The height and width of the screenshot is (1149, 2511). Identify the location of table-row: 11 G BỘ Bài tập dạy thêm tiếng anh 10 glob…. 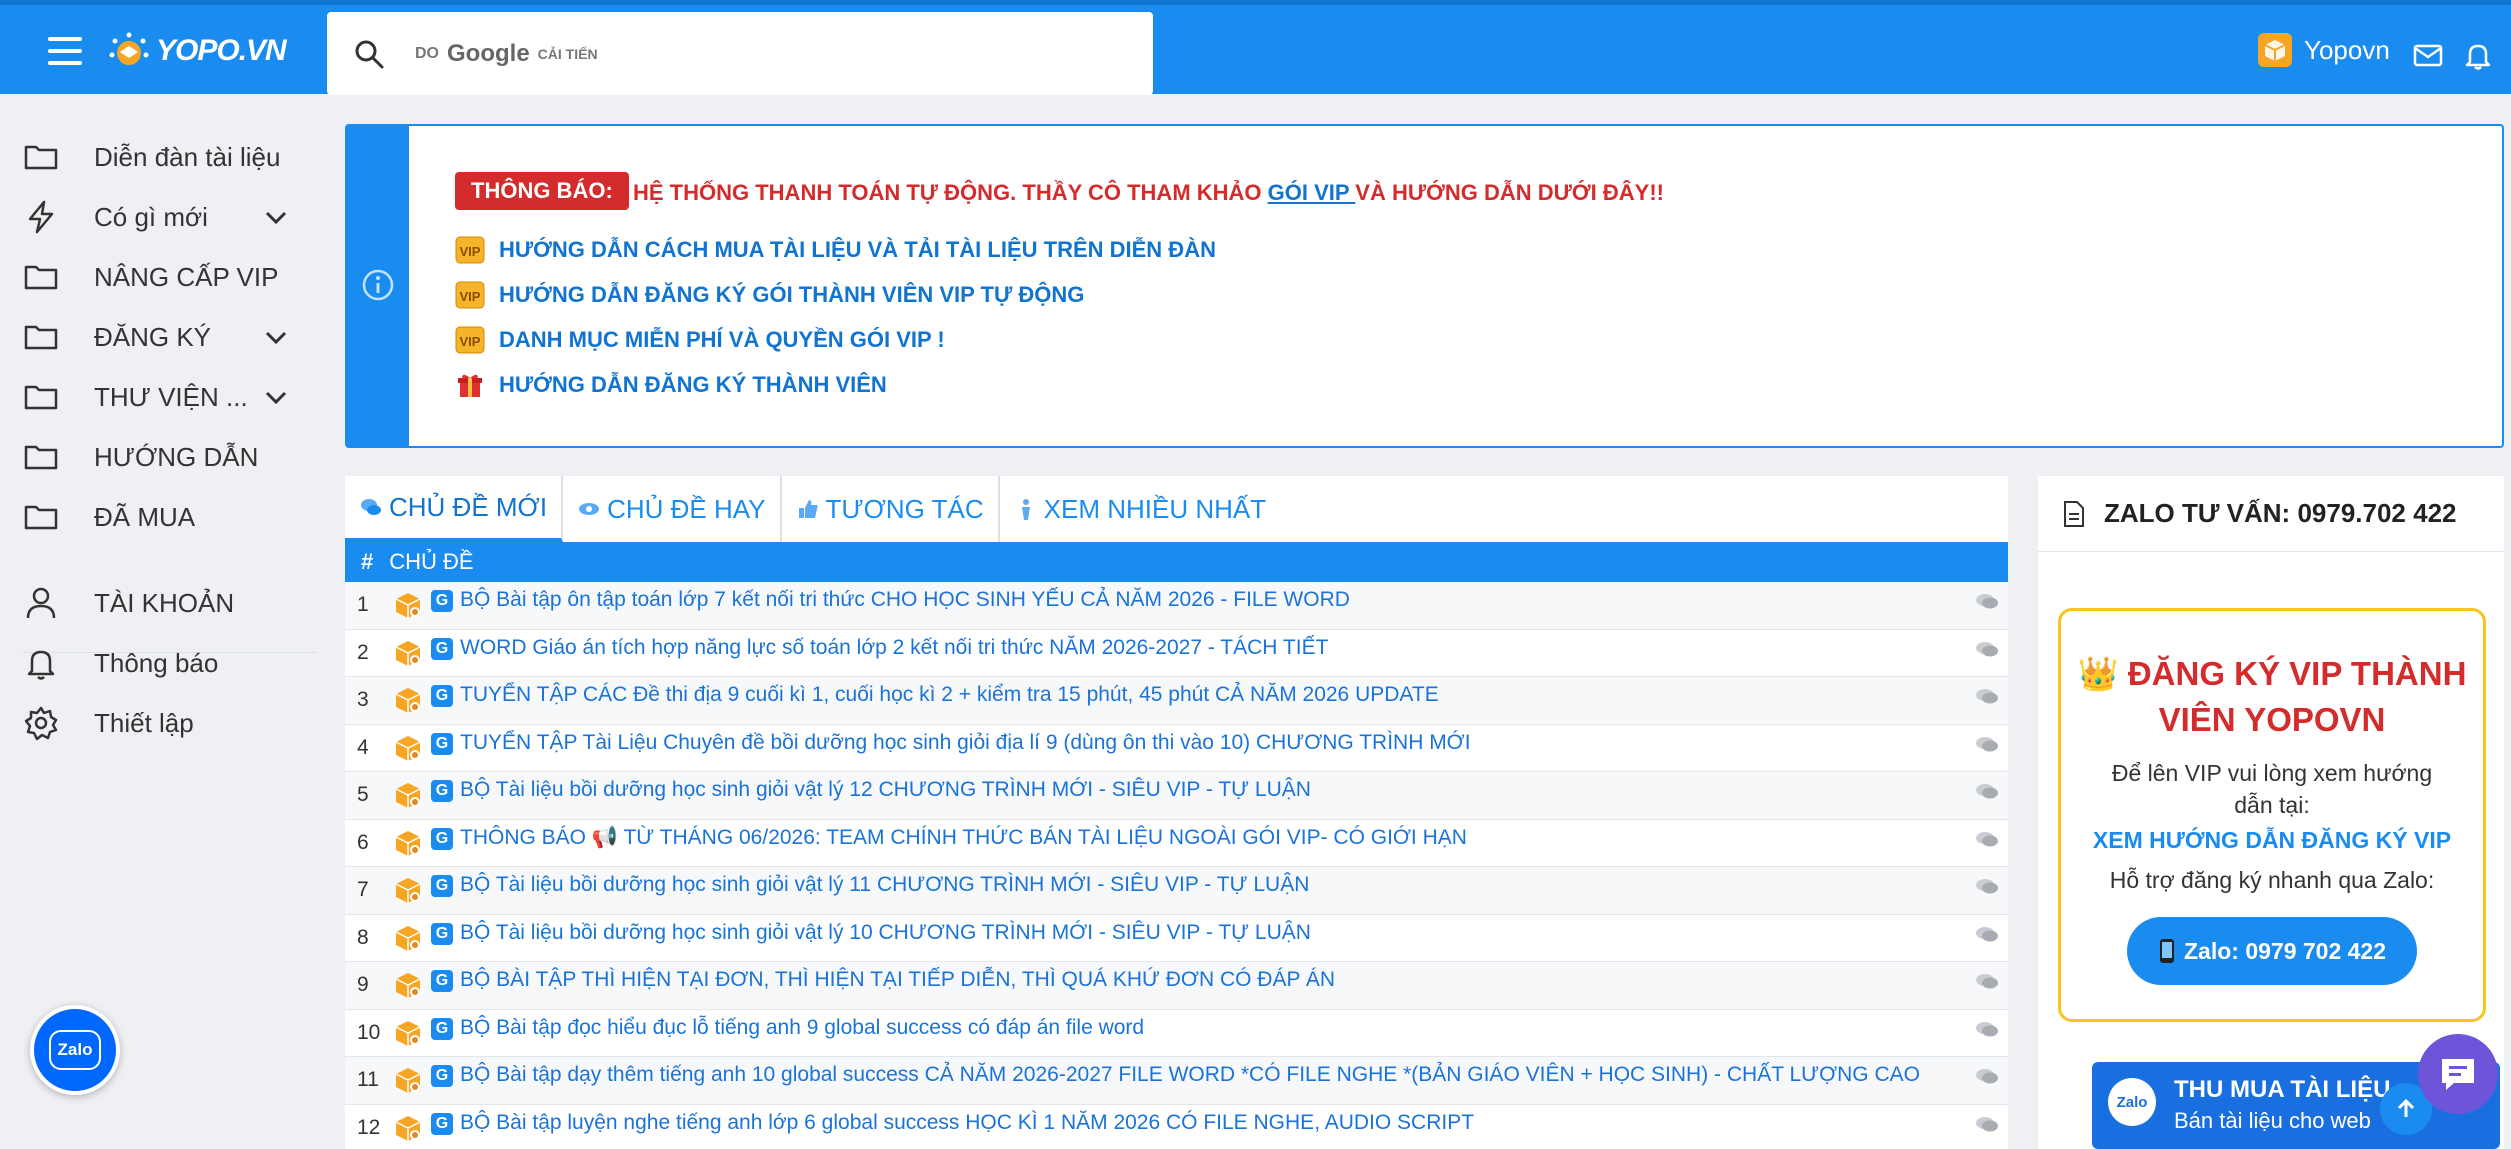
(1176, 1081).